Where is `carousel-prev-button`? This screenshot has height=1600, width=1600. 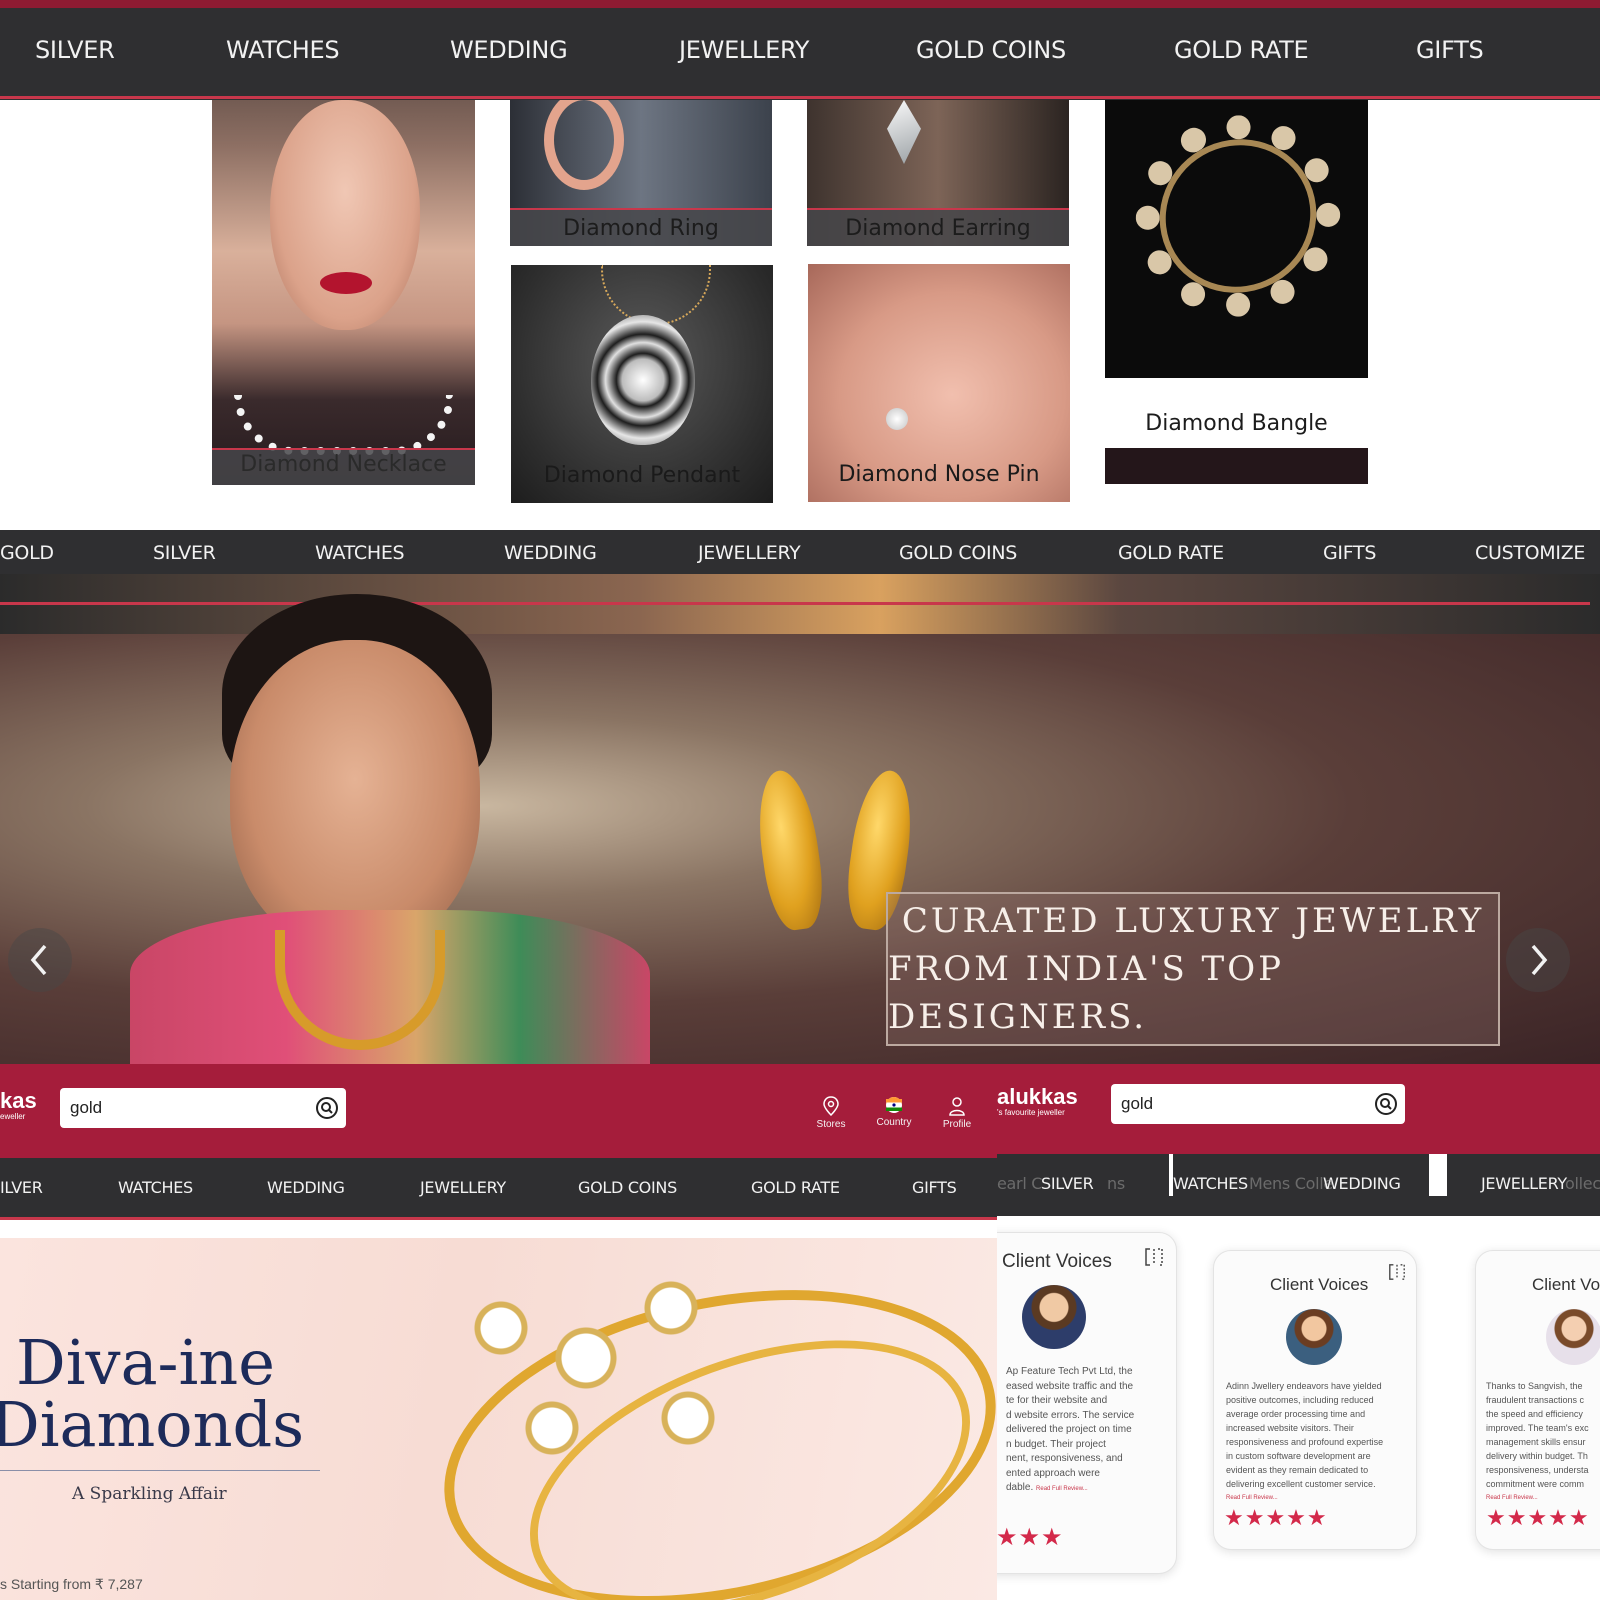
carousel-prev-button is located at coordinates (40, 960).